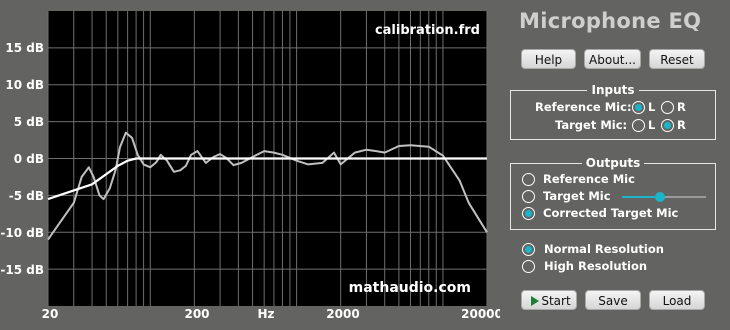 The width and height of the screenshot is (730, 330). What do you see at coordinates (677, 59) in the screenshot?
I see `reset-button: Reset` at bounding box center [677, 59].